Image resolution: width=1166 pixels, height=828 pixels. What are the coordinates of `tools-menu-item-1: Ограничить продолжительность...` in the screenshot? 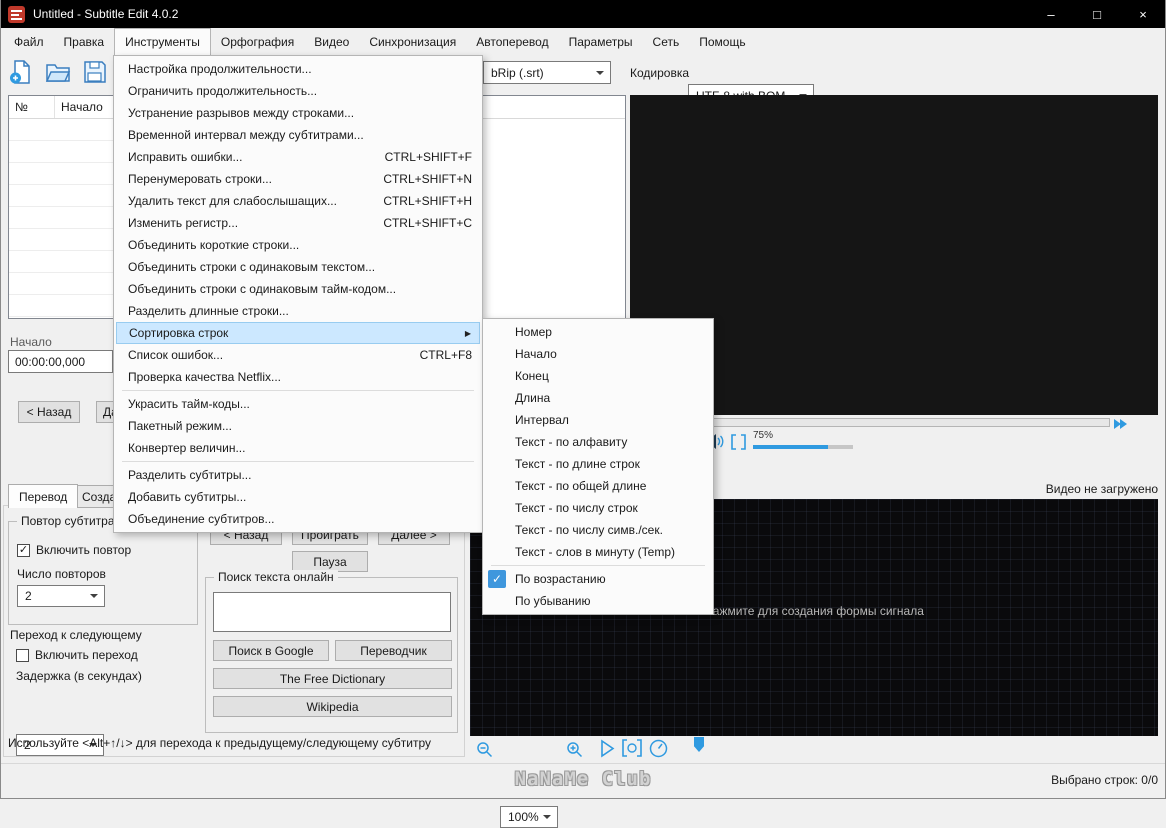 It's located at (298, 91).